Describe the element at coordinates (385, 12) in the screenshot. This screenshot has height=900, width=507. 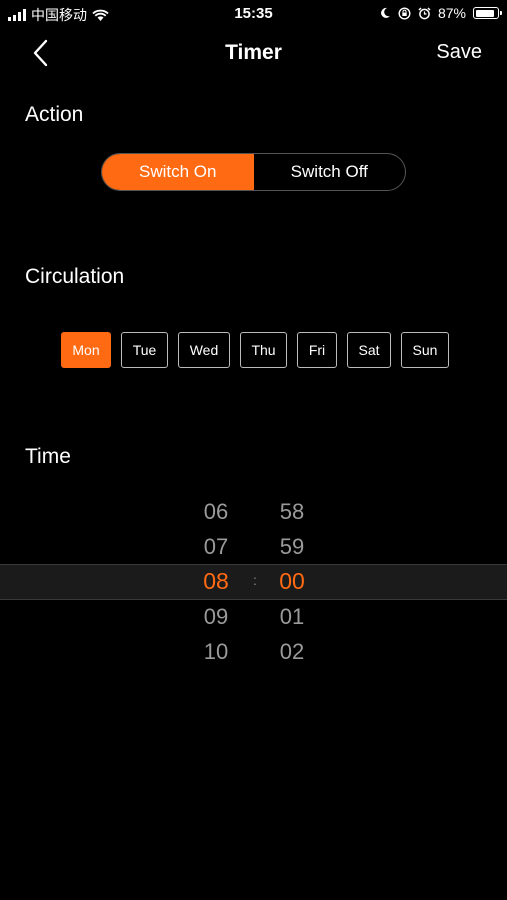
I see `moon-icon` at that location.